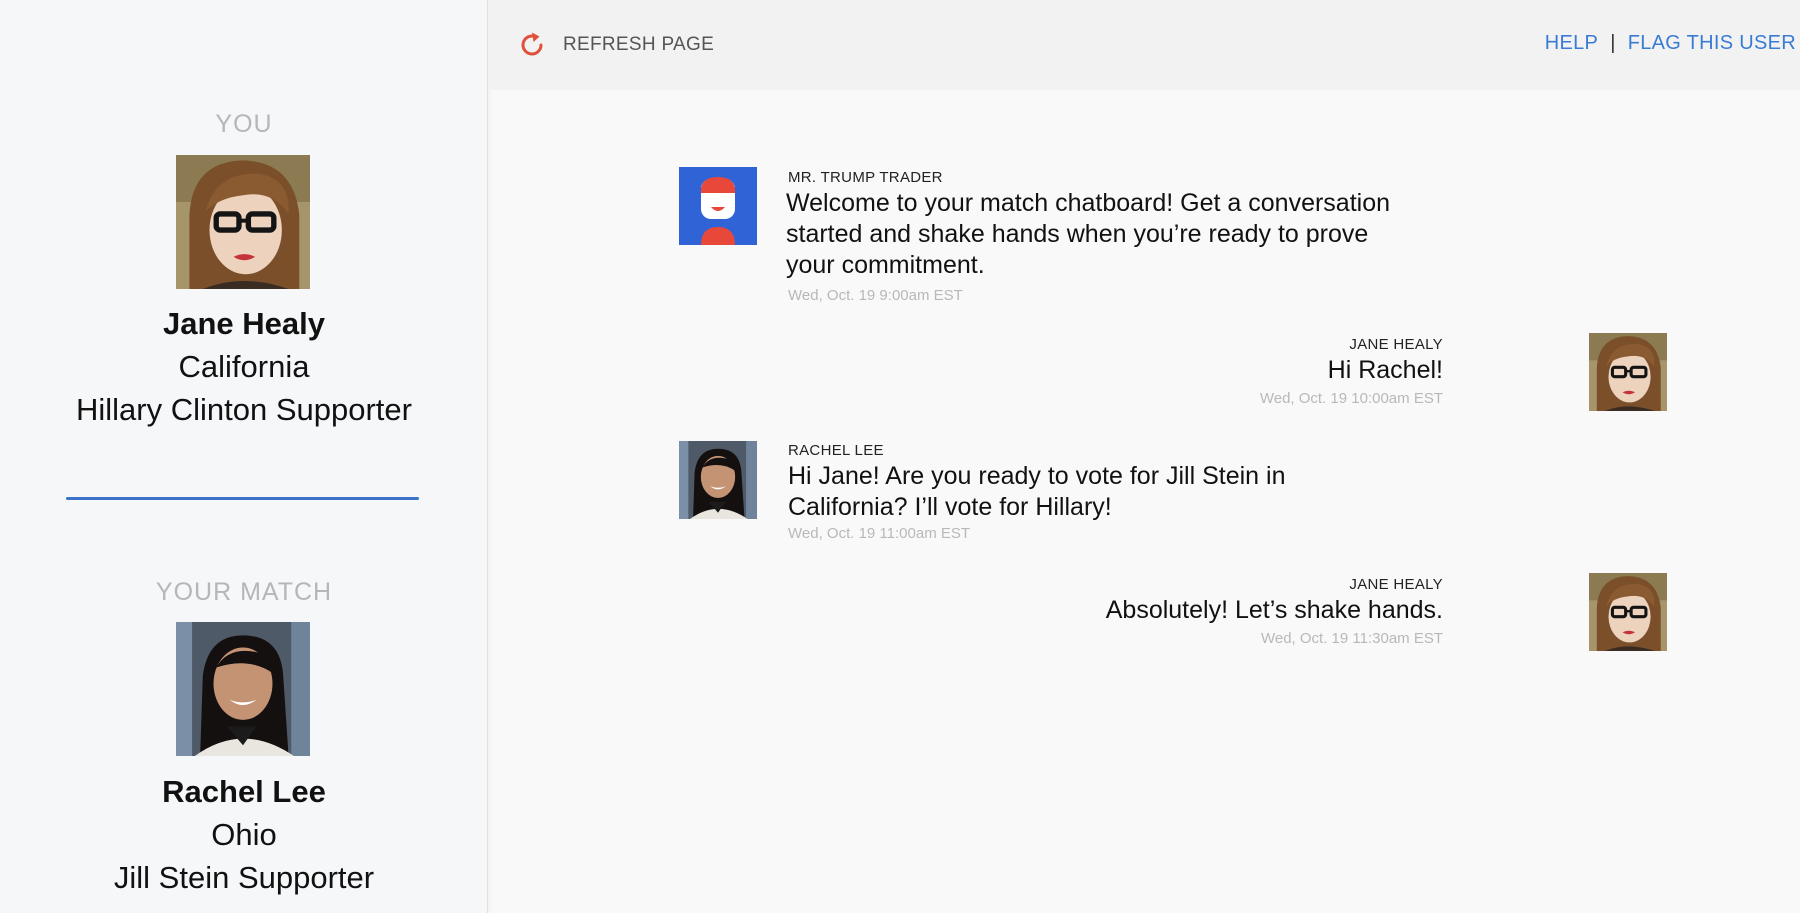 The height and width of the screenshot is (913, 1800). Describe the element at coordinates (243, 222) in the screenshot. I see `jane-profile-photo` at that location.